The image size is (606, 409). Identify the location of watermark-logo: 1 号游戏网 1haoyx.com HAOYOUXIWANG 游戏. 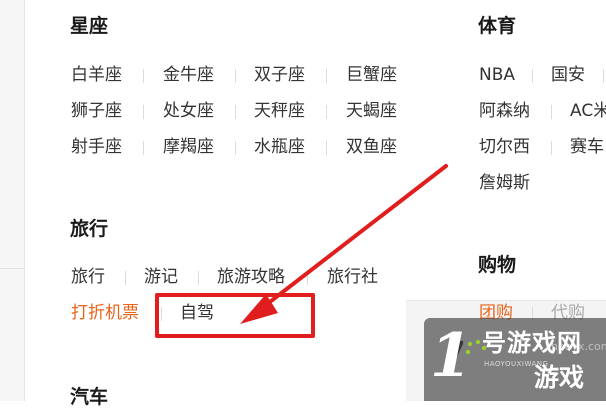
(515, 359).